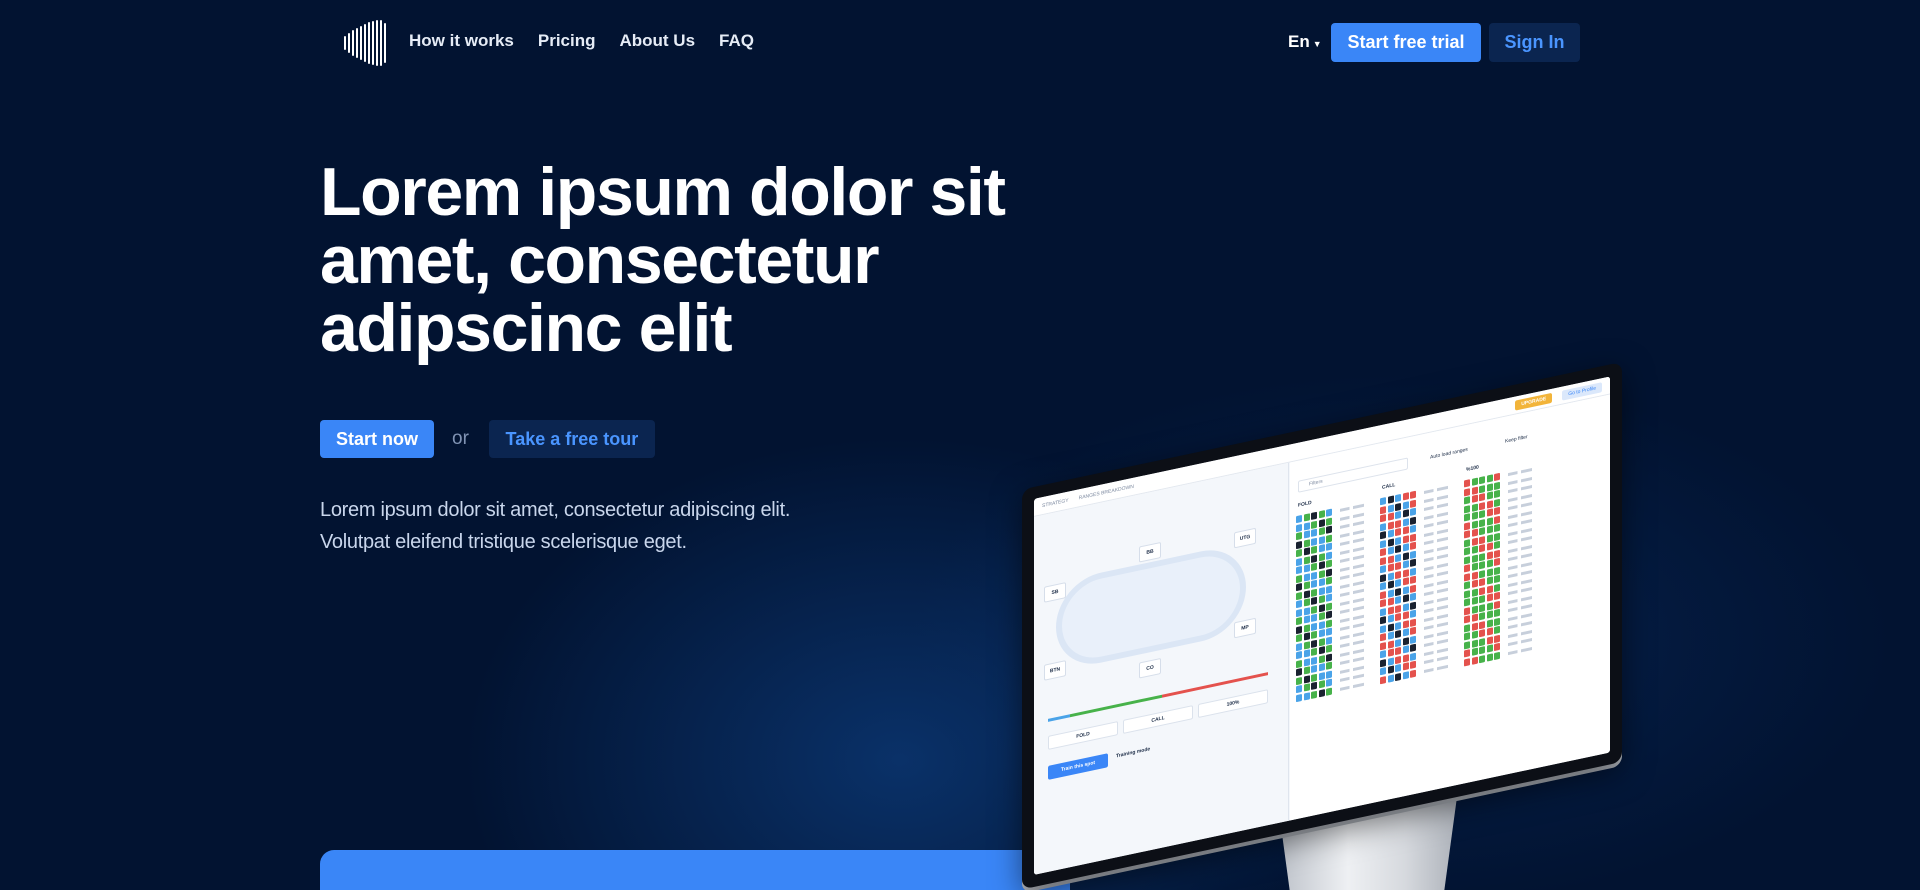 The height and width of the screenshot is (890, 1920). What do you see at coordinates (461, 41) in the screenshot?
I see `nav-how-it-works: How it works` at bounding box center [461, 41].